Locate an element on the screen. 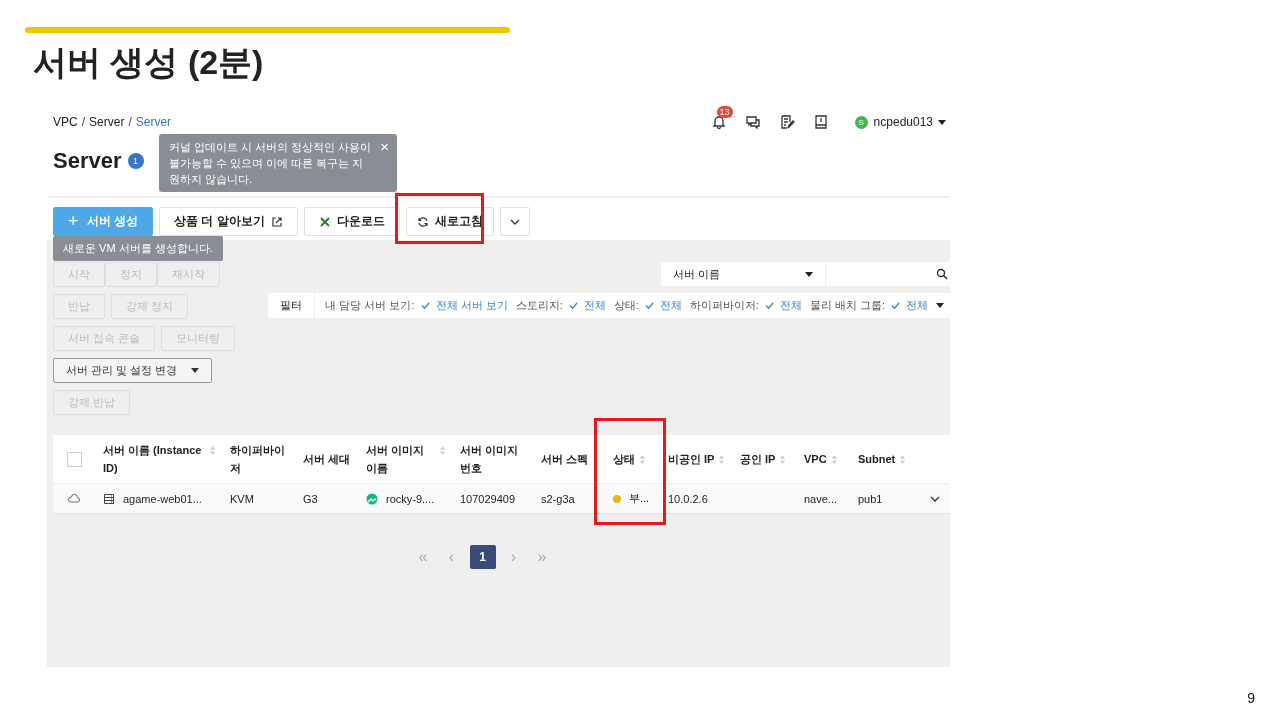 Image resolution: width=1280 pixels, height=720 pixels. slide-title: 서버 생성 (2분) is located at coordinates (148, 62).